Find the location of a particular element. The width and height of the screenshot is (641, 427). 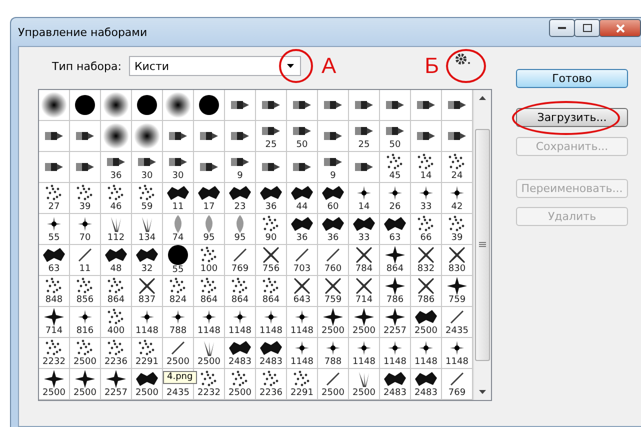

brush-preset: 74 is located at coordinates (178, 229).